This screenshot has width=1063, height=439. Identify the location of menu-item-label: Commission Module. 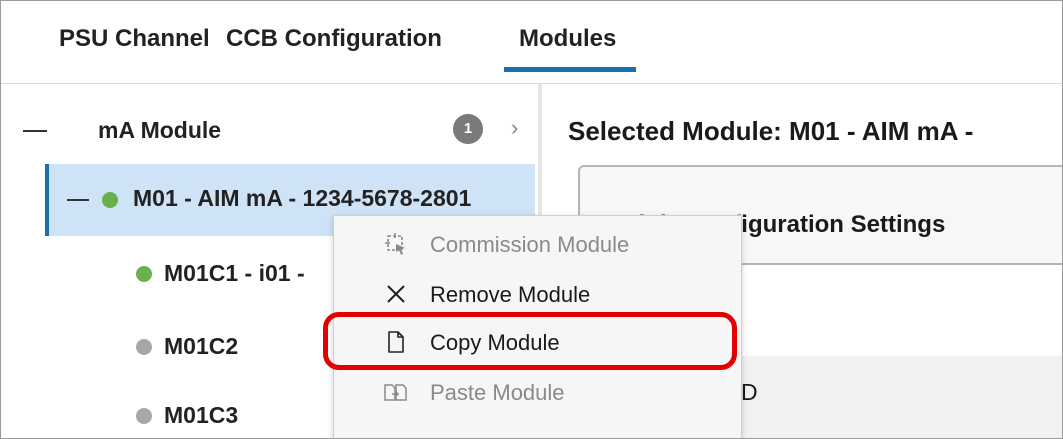
(530, 244).